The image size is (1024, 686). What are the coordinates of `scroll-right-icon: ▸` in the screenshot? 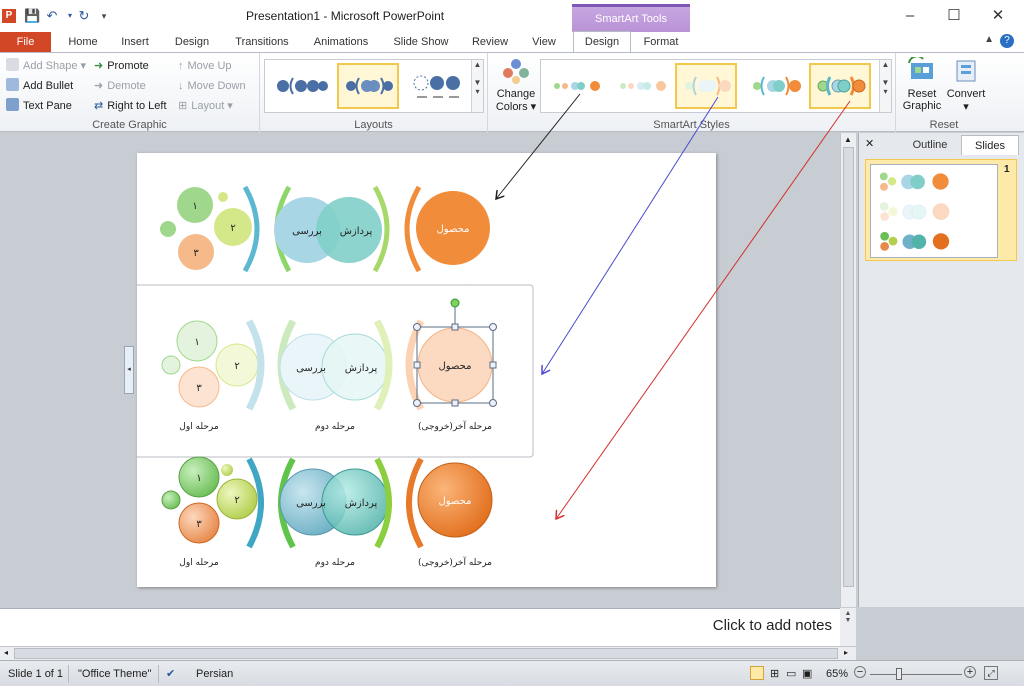 It's located at (846, 652).